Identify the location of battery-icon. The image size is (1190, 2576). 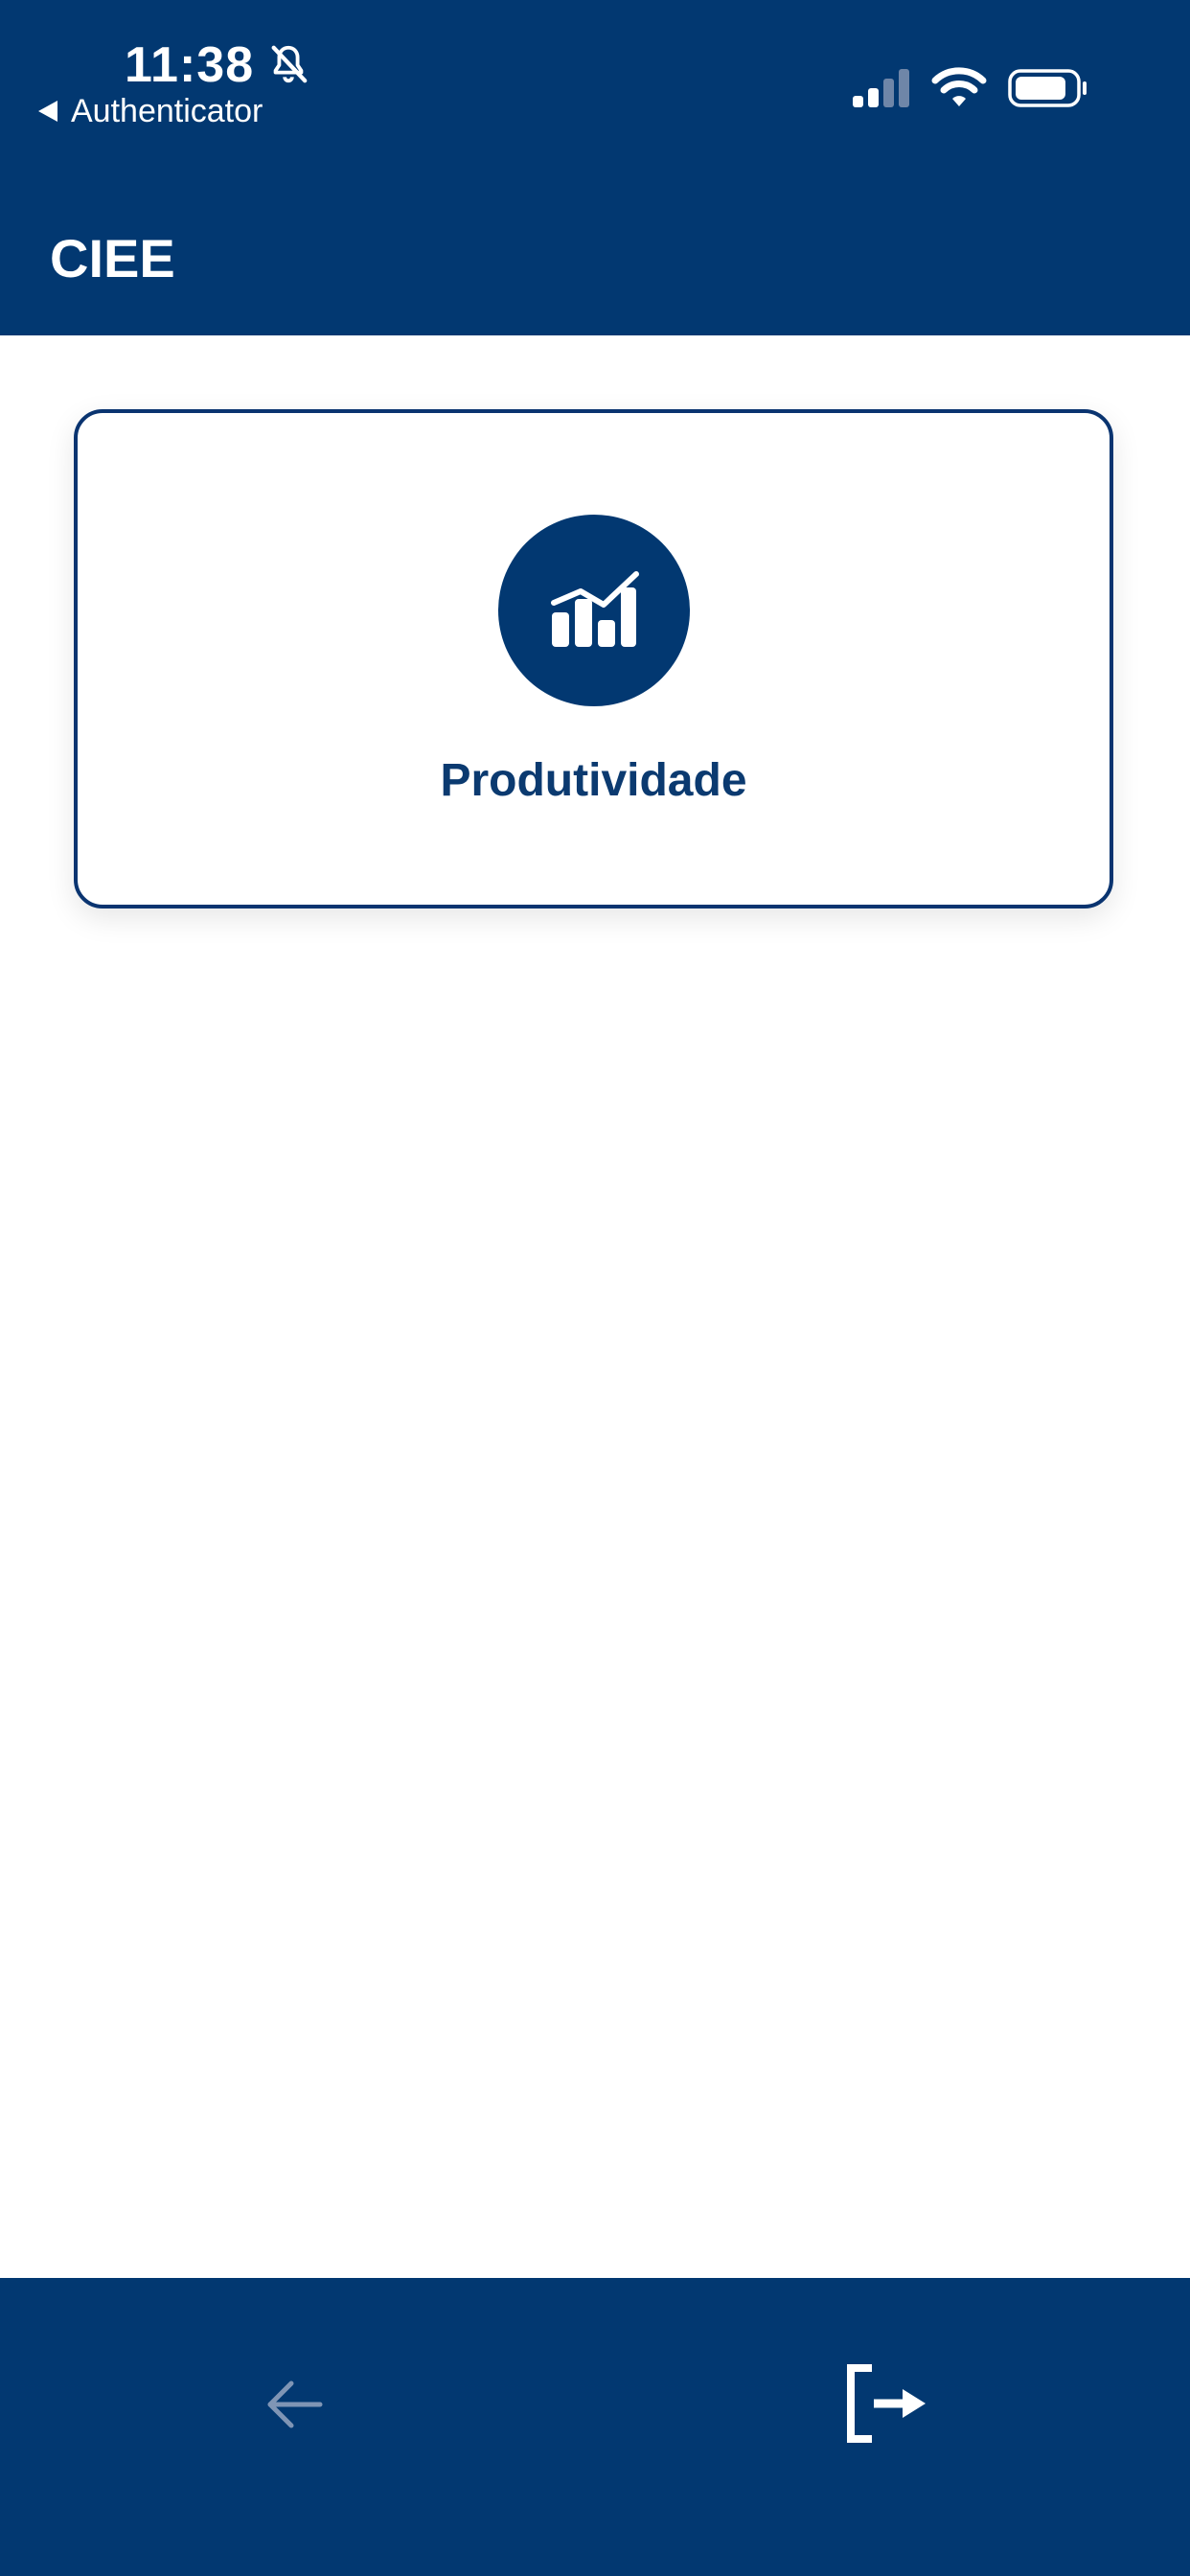
(1047, 88).